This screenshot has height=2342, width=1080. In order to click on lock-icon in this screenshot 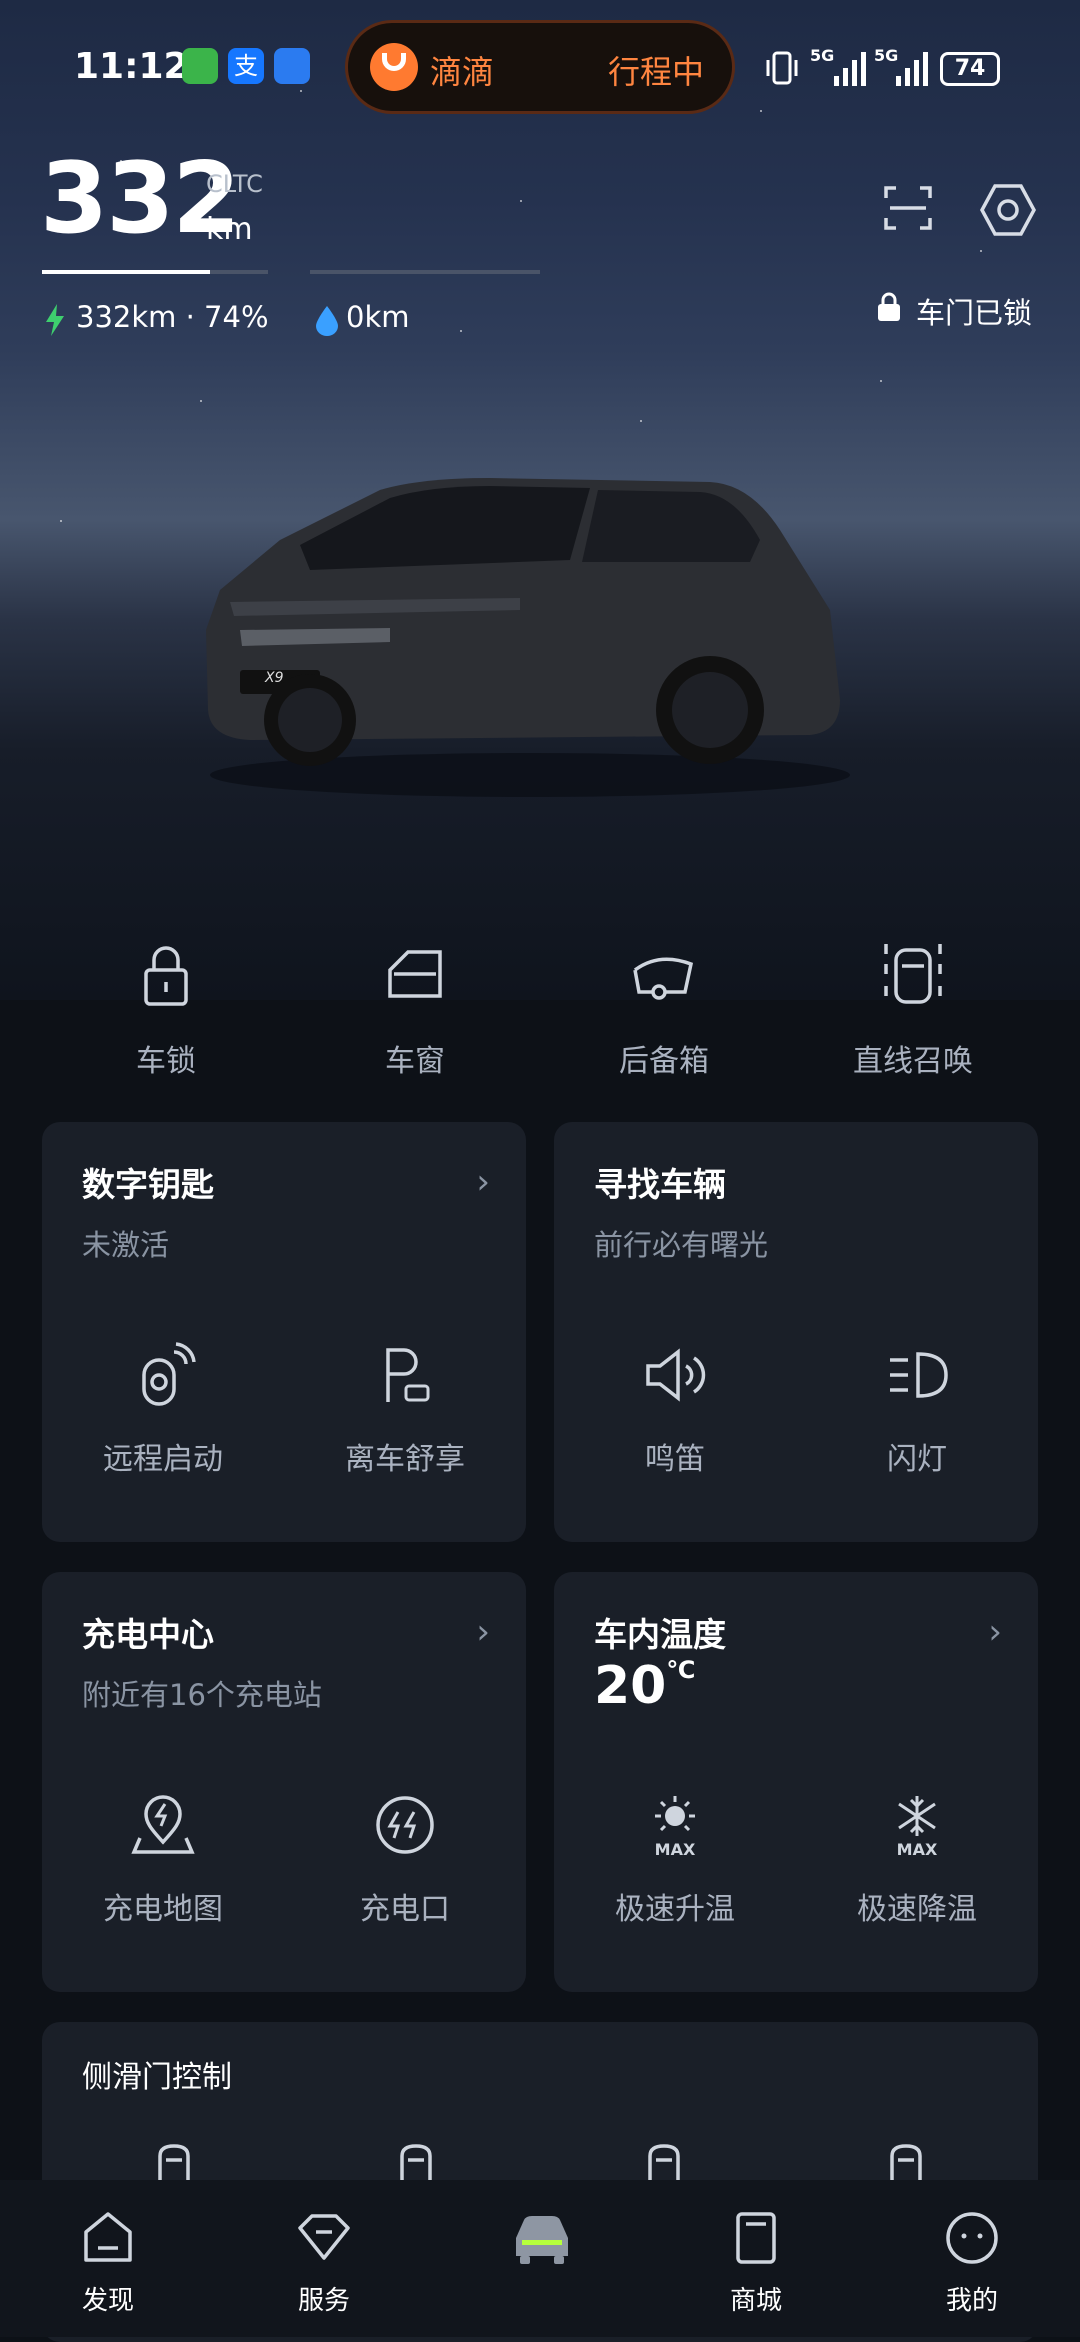, I will do `click(166, 975)`.